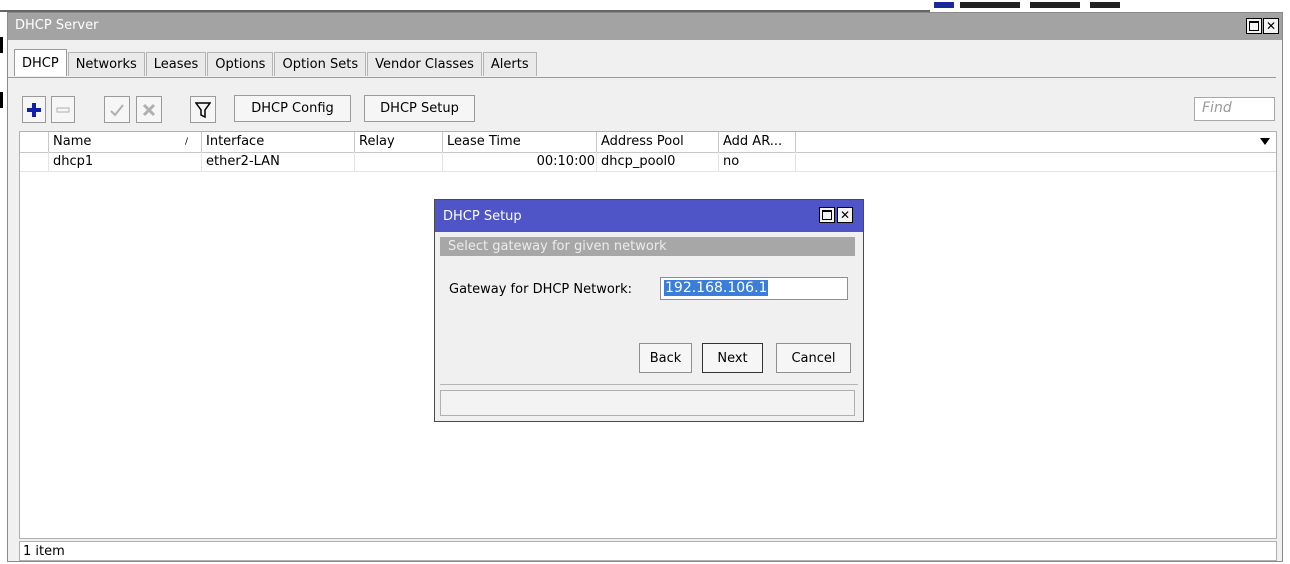 This screenshot has height=564, width=1290. What do you see at coordinates (73, 161) in the screenshot?
I see `cell-text: dhcp1` at bounding box center [73, 161].